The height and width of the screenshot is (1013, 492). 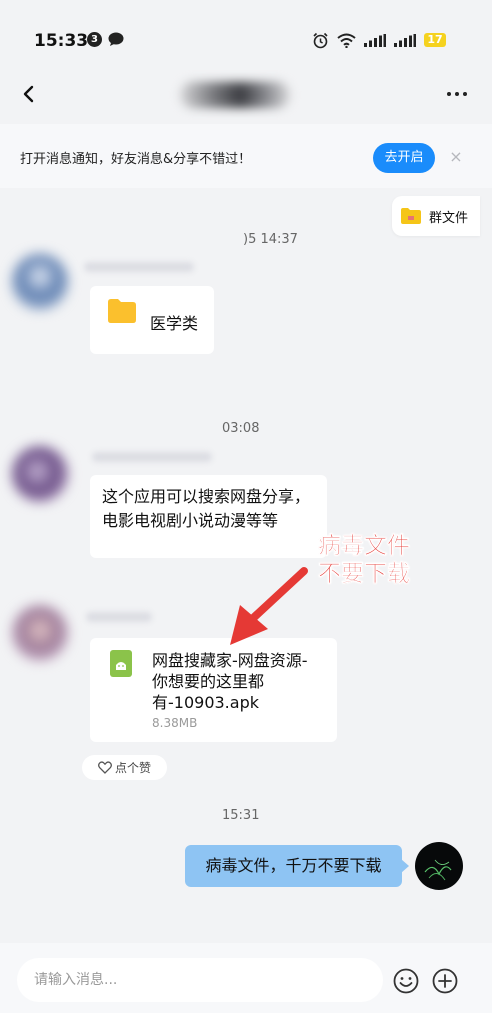 I want to click on nav-bar, so click(x=246, y=97).